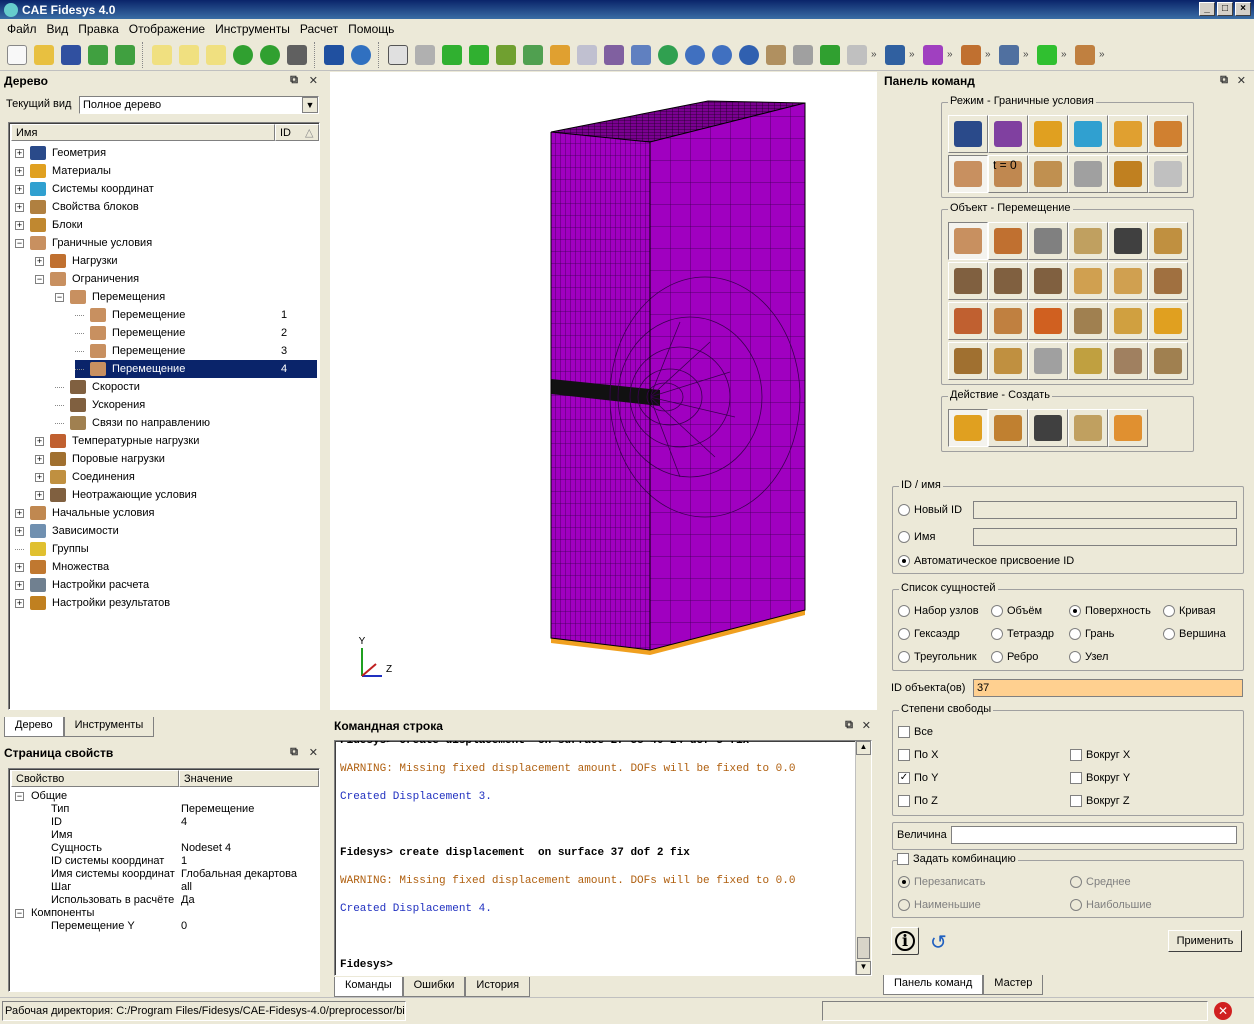 Image resolution: width=1254 pixels, height=1024 pixels. What do you see at coordinates (1094, 835) in the screenshot?
I see `magnitude-input` at bounding box center [1094, 835].